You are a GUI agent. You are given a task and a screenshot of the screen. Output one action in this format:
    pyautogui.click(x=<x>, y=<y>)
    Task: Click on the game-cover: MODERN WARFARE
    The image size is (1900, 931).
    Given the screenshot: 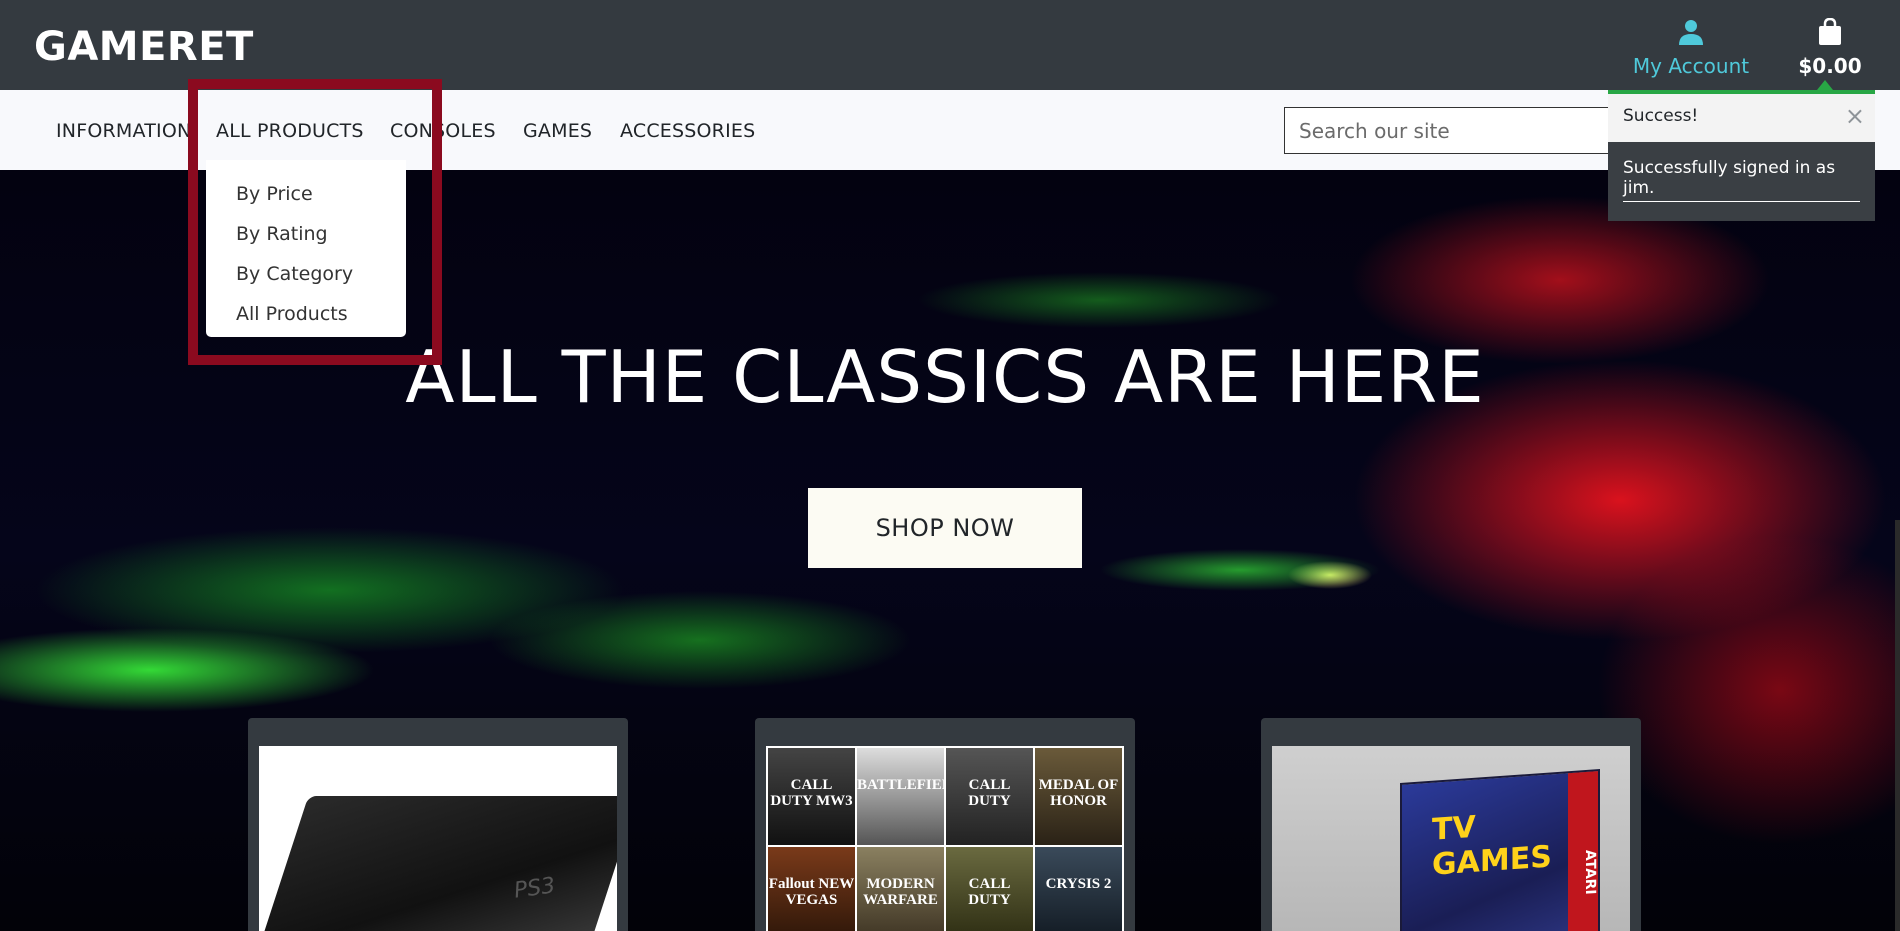 What is the action you would take?
    pyautogui.click(x=900, y=889)
    